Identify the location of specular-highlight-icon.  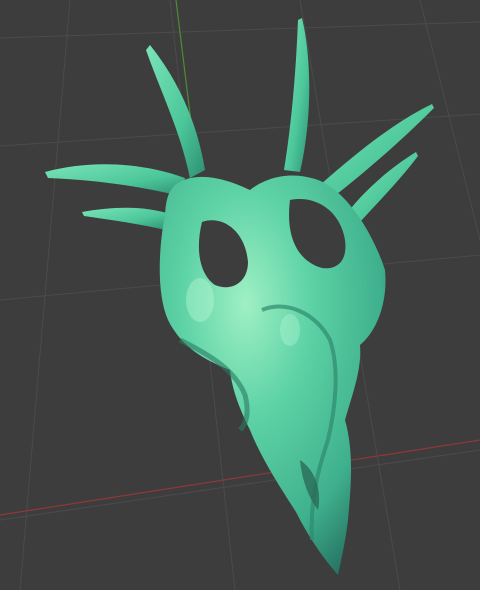
(200, 300).